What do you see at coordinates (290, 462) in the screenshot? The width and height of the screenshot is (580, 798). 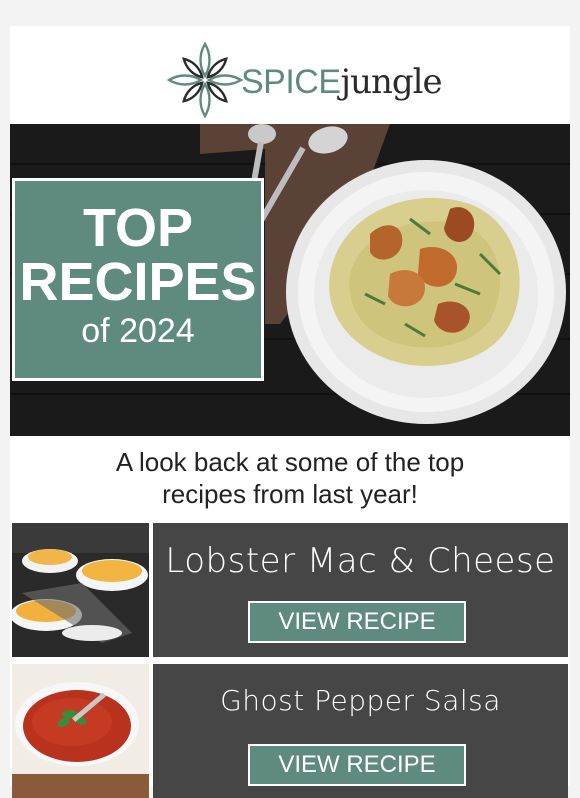 I see `intro-line-1: A look back at some of the top` at bounding box center [290, 462].